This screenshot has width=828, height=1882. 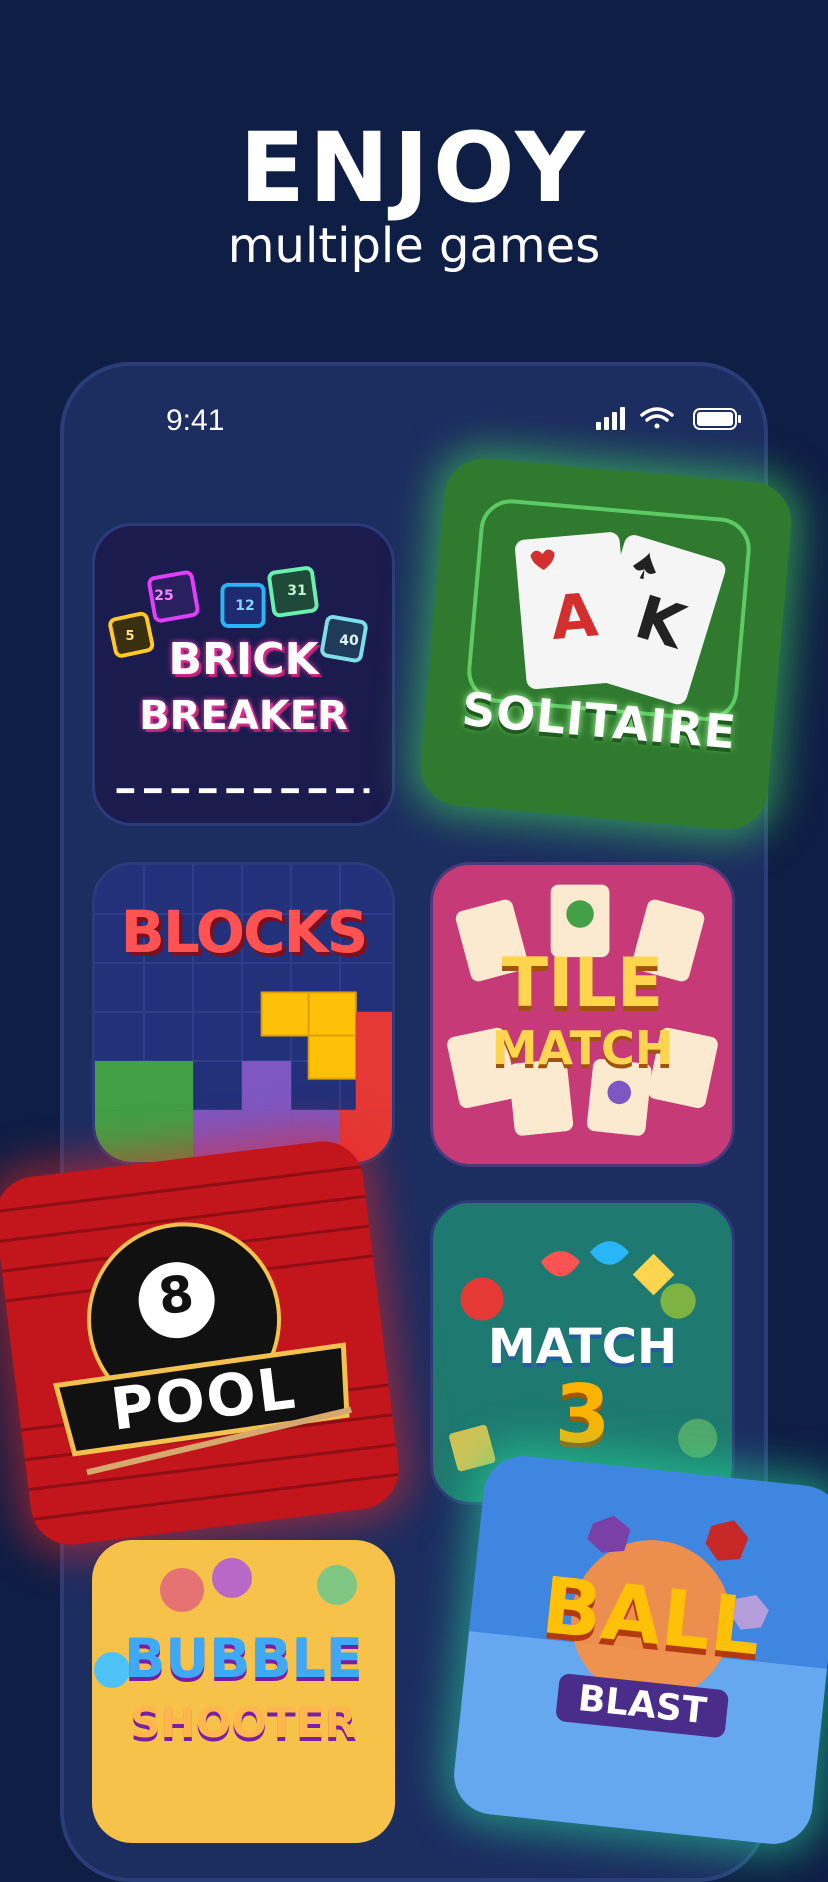 What do you see at coordinates (639, 1650) in the screenshot?
I see `game-tile-ball-blast: BALL BLAST` at bounding box center [639, 1650].